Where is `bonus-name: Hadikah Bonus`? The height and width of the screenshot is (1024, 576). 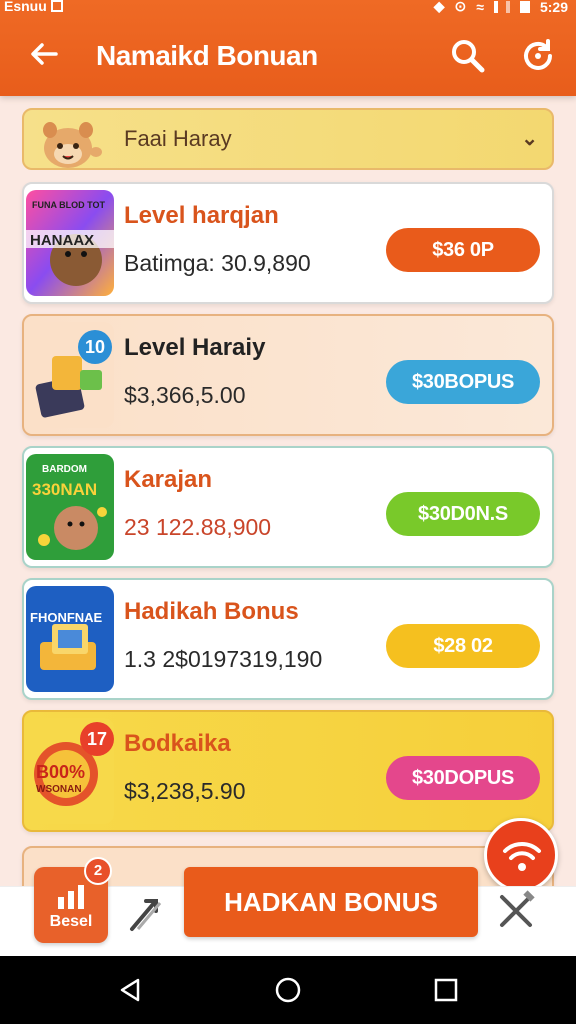
bonus-name: Hadikah Bonus is located at coordinates (211, 611).